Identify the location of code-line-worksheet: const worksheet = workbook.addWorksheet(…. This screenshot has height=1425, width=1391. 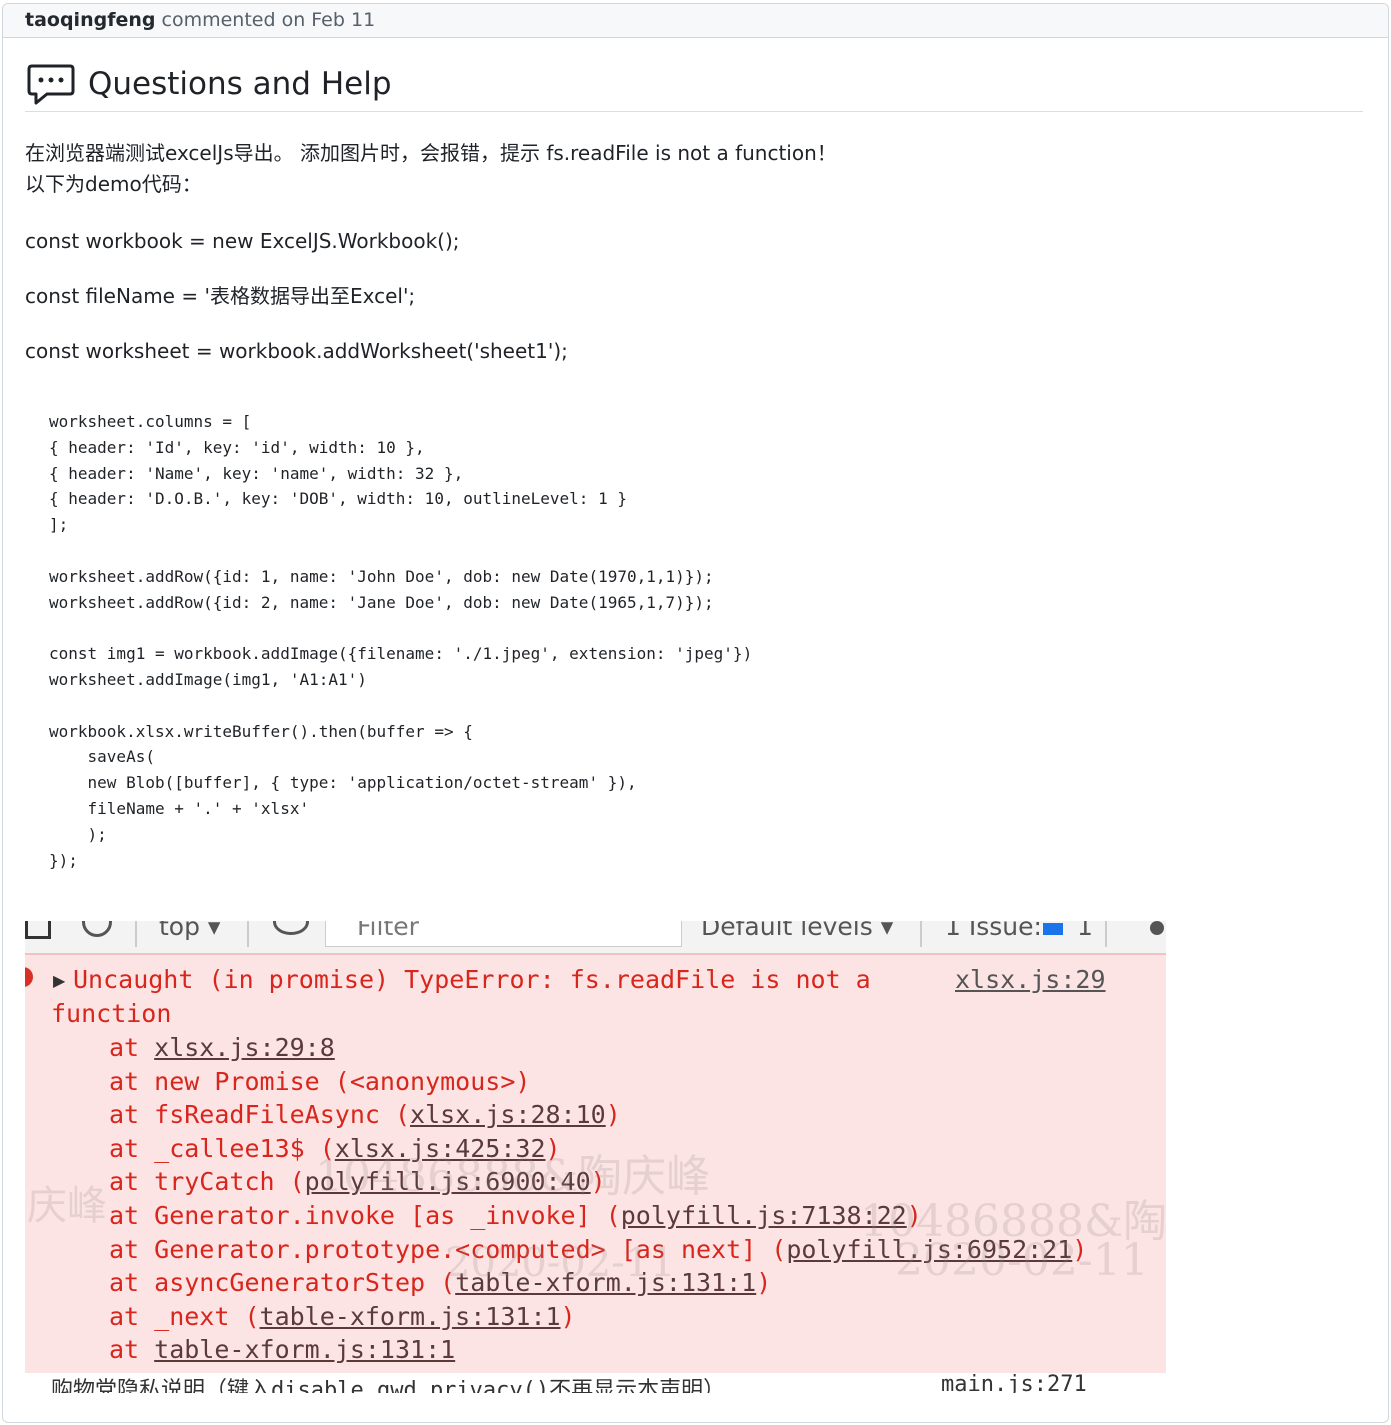
(296, 351).